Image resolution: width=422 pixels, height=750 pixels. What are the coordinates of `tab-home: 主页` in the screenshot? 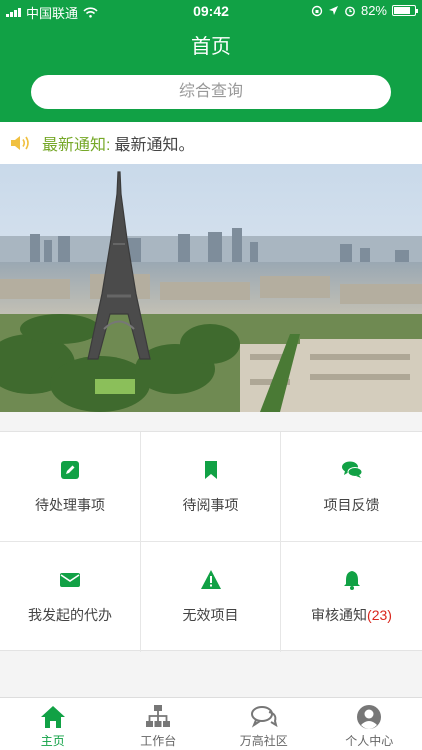 It's located at (53, 724).